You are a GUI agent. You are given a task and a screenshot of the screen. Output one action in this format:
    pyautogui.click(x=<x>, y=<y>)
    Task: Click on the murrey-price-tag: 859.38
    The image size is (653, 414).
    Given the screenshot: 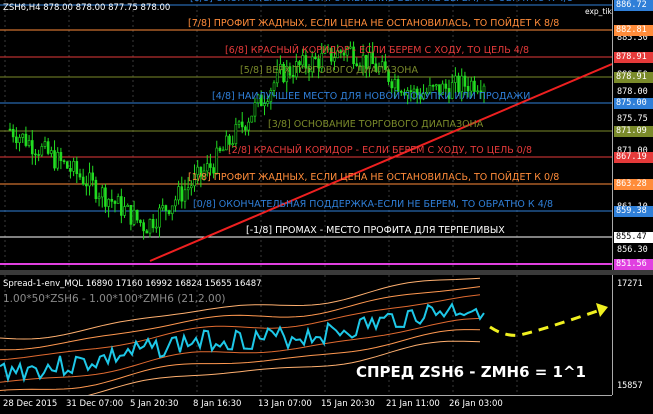 What is the action you would take?
    pyautogui.click(x=633, y=211)
    